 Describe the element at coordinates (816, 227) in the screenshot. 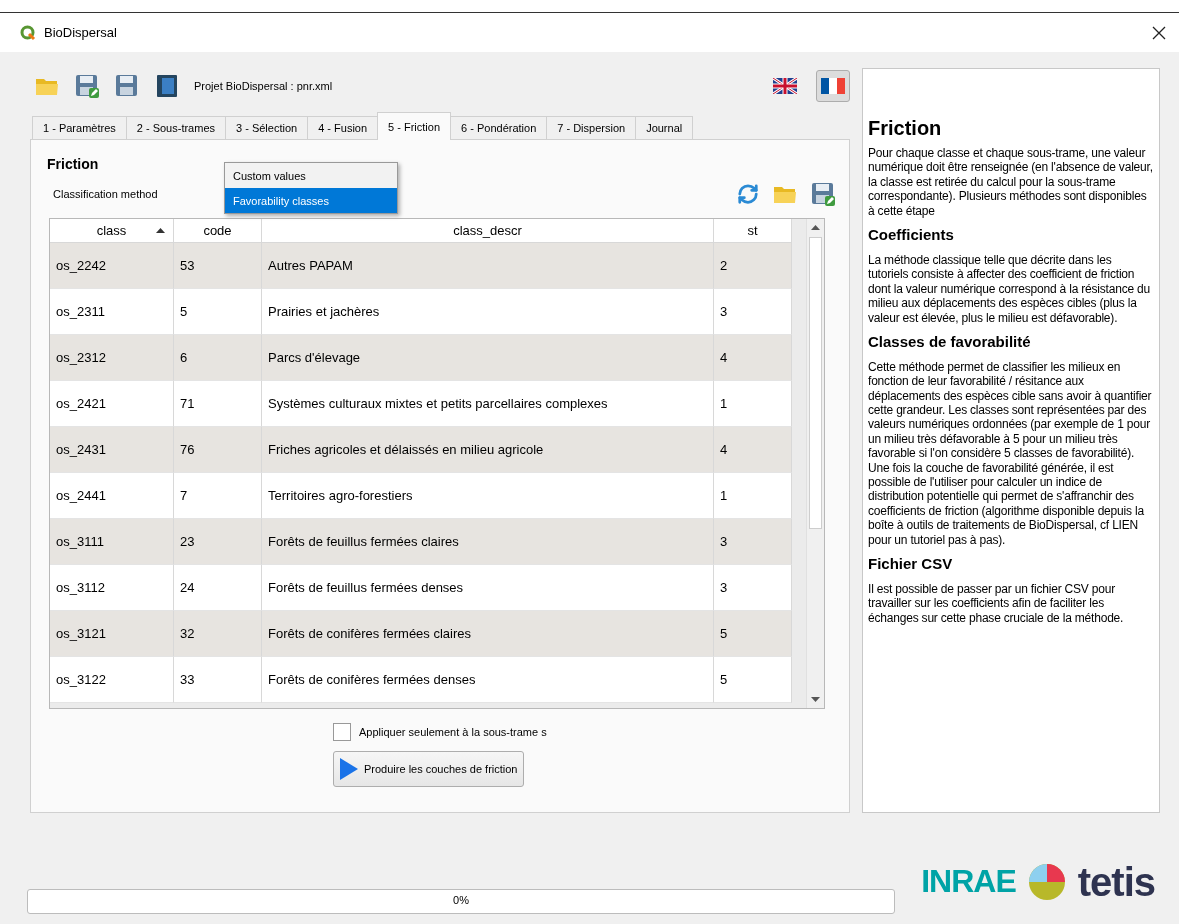

I see `scroll-up-icon` at that location.